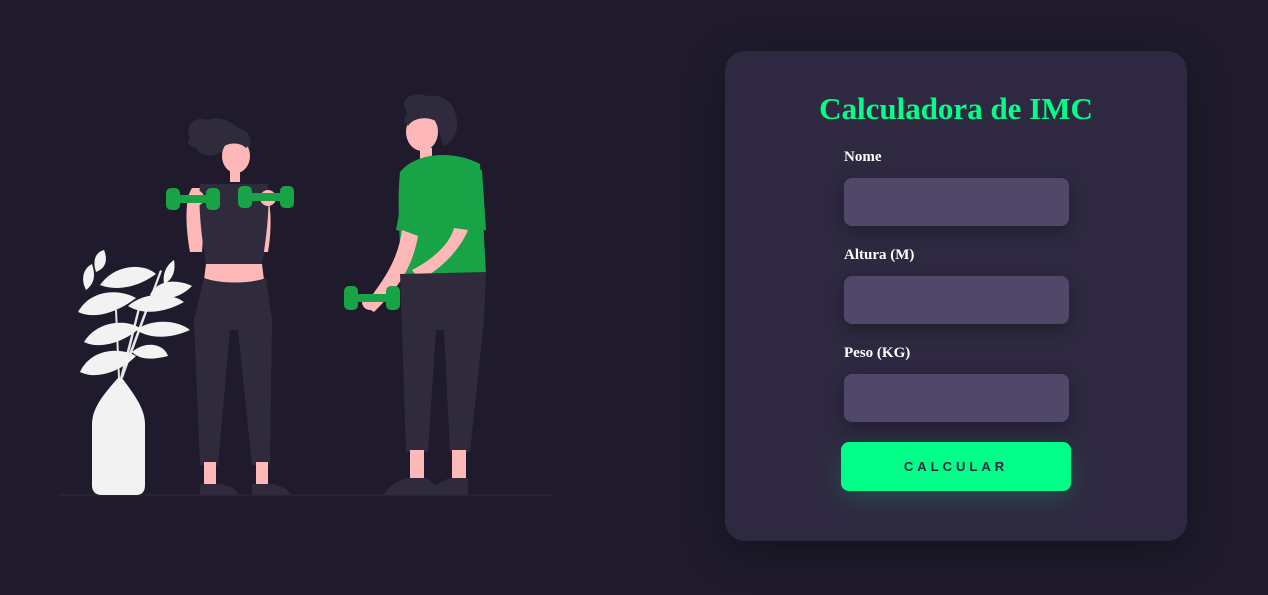 The image size is (1268, 595). What do you see at coordinates (230, 306) in the screenshot?
I see `woman-figure` at bounding box center [230, 306].